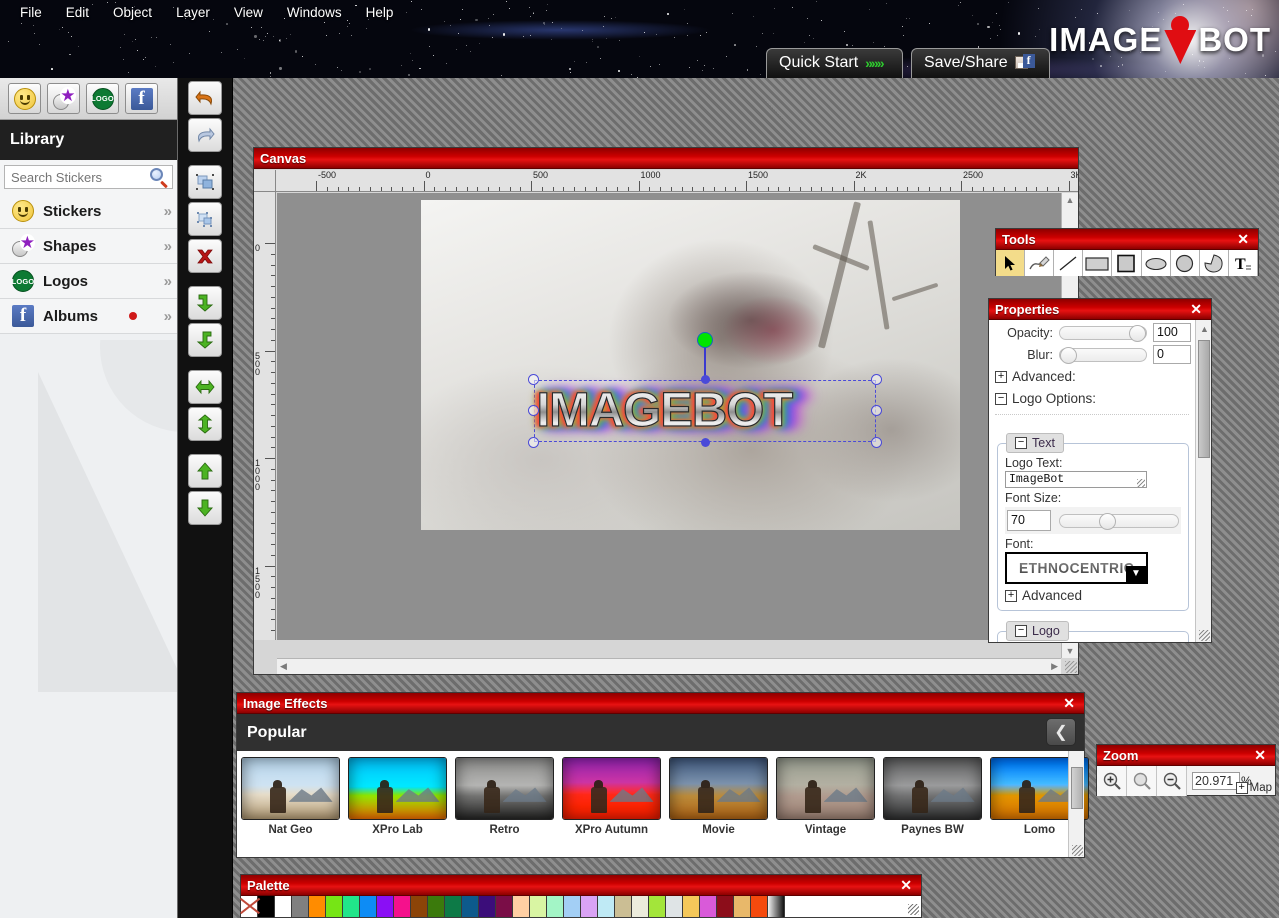 Image resolution: width=1279 pixels, height=918 pixels. What do you see at coordinates (1076, 479) in the screenshot?
I see `logo-text-input: ImageBot` at bounding box center [1076, 479].